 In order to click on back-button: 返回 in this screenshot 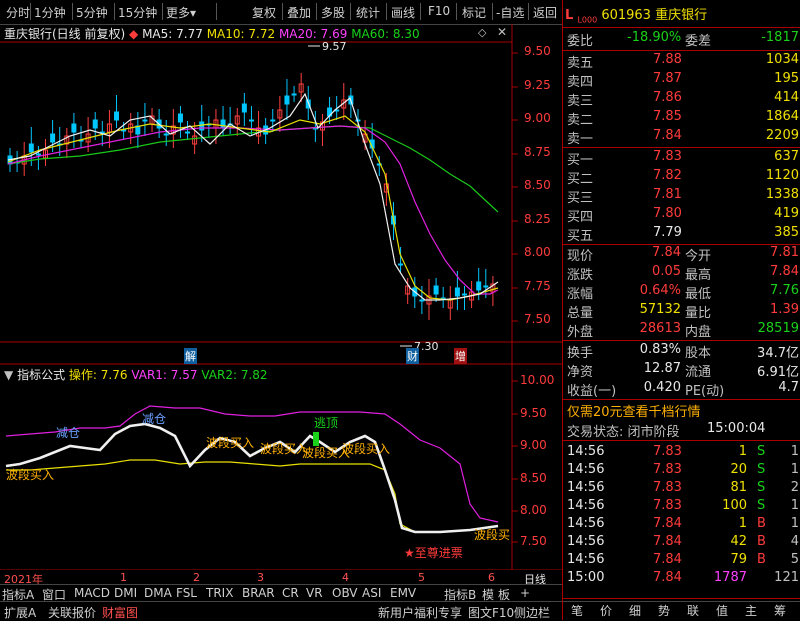, I will do `click(545, 12)`.